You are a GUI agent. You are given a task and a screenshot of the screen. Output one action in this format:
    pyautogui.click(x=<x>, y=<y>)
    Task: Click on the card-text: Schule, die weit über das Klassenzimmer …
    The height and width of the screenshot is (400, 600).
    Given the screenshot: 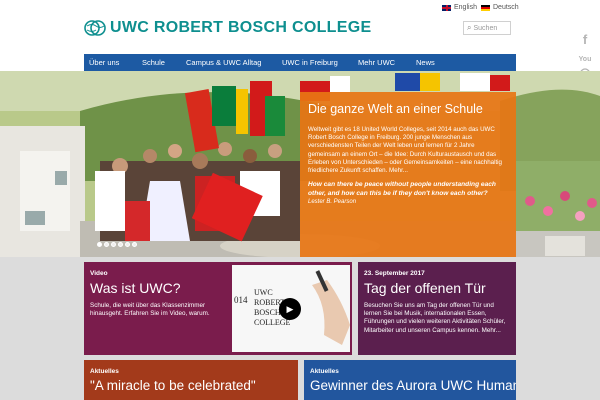 What is the action you would take?
    pyautogui.click(x=150, y=310)
    